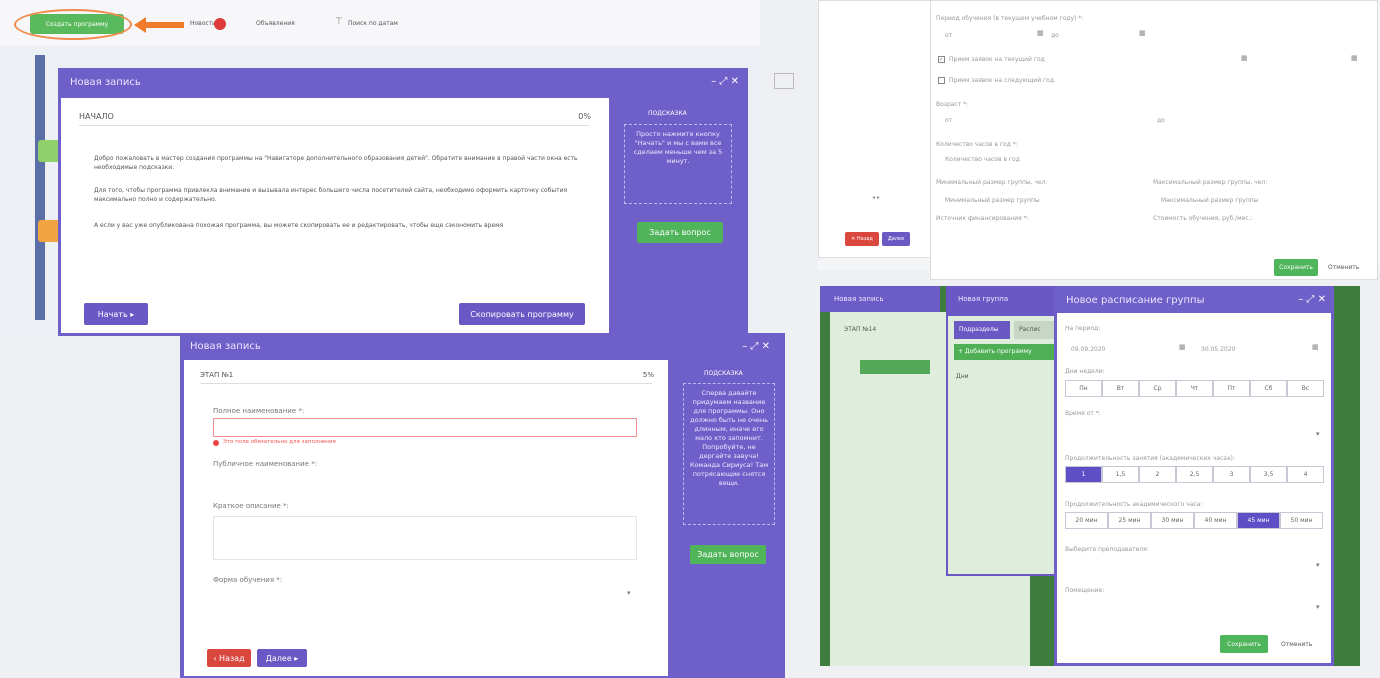 The width and height of the screenshot is (1380, 678). What do you see at coordinates (425, 427) in the screenshot?
I see `full-name-input` at bounding box center [425, 427].